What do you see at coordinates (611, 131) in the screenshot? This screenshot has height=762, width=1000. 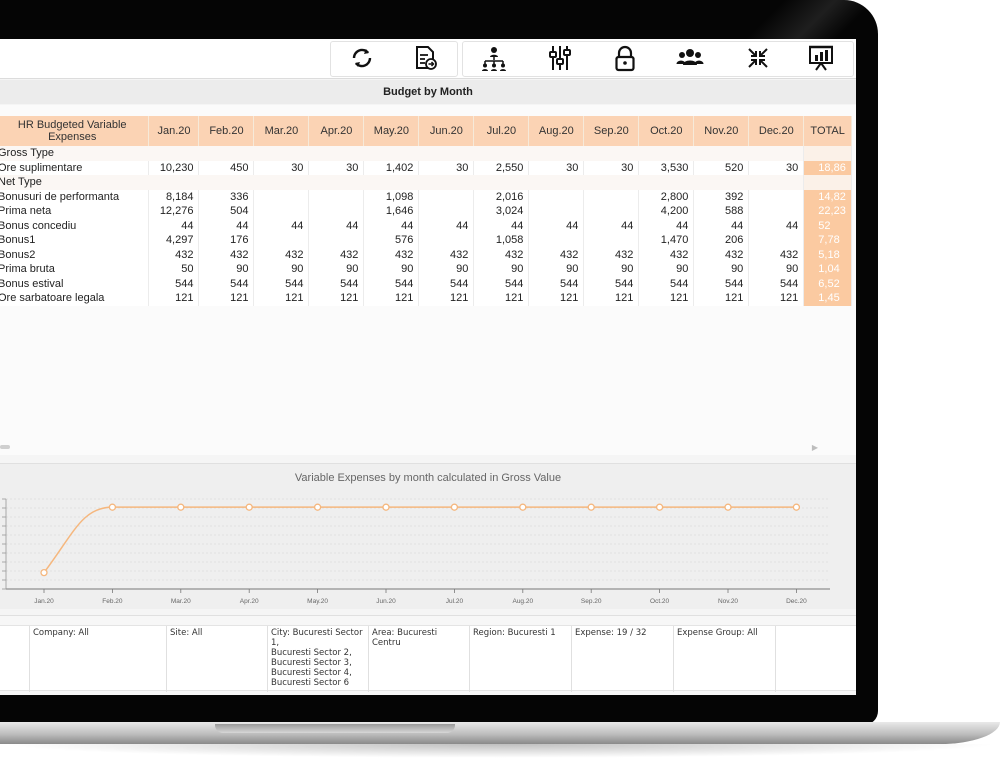 I see `column-header-month: Sep.20` at bounding box center [611, 131].